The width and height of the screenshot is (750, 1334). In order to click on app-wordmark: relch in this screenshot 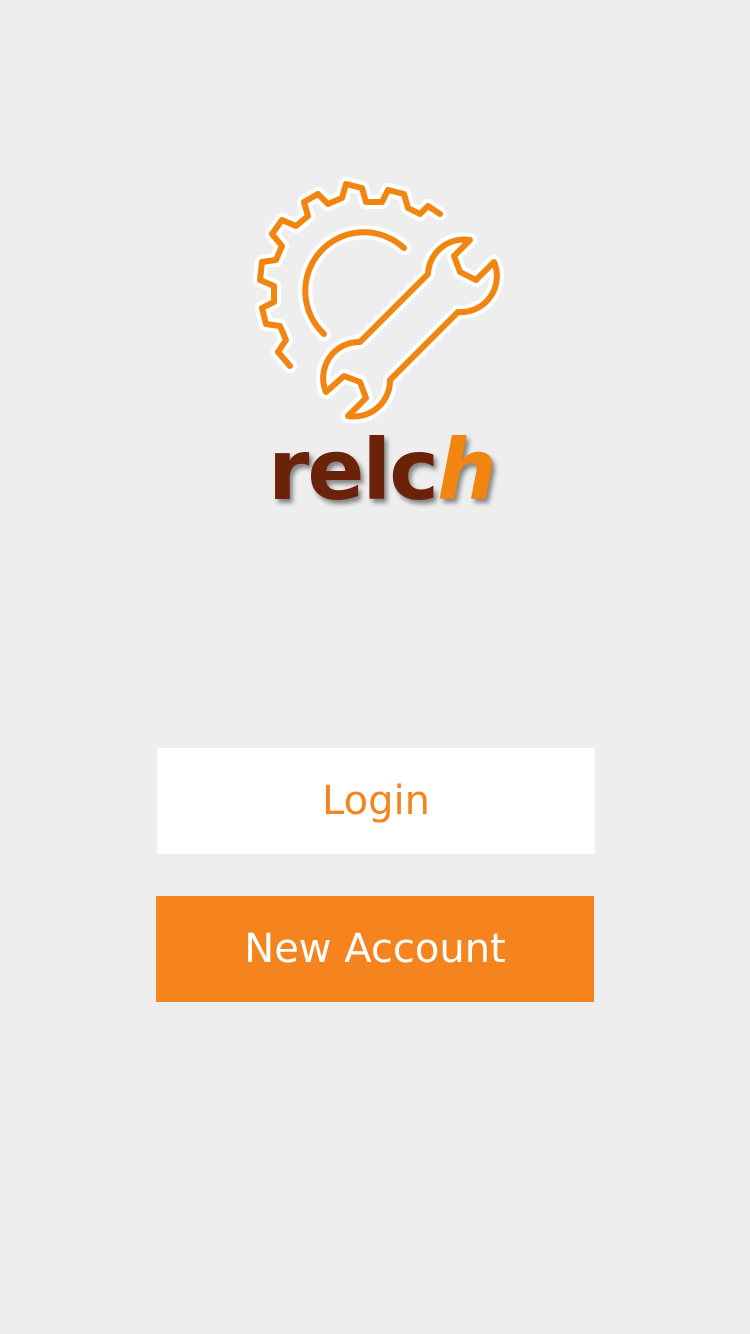, I will do `click(382, 470)`.